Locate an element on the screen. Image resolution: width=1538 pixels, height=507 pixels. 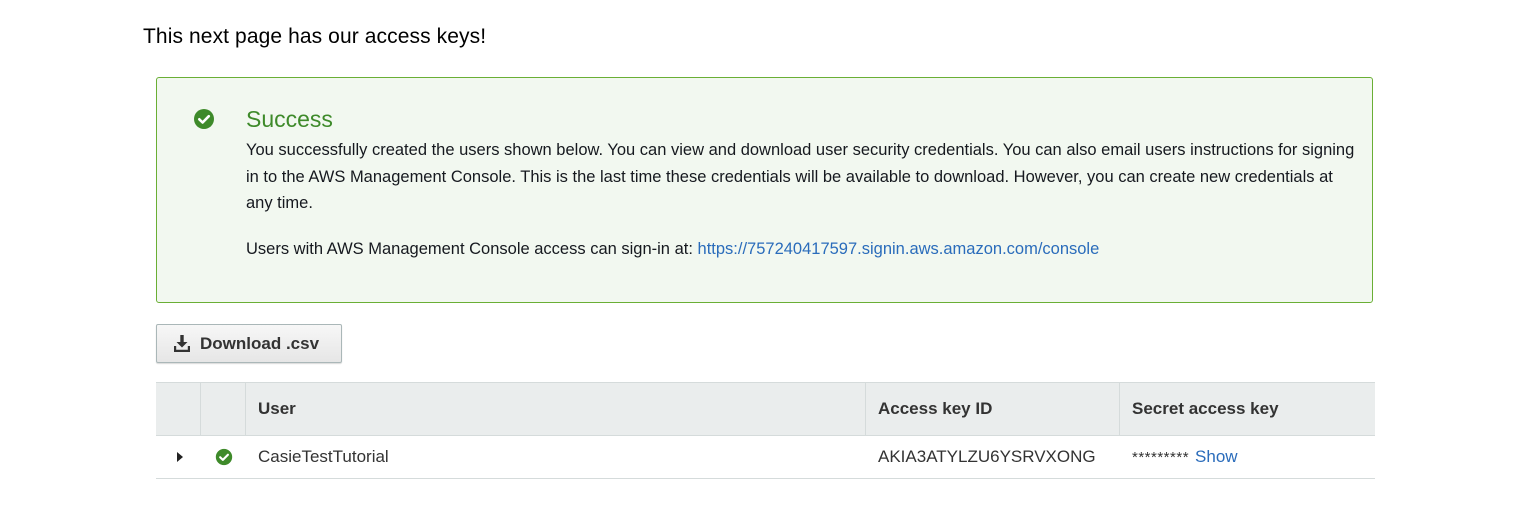
header-status-col is located at coordinates (223, 409).